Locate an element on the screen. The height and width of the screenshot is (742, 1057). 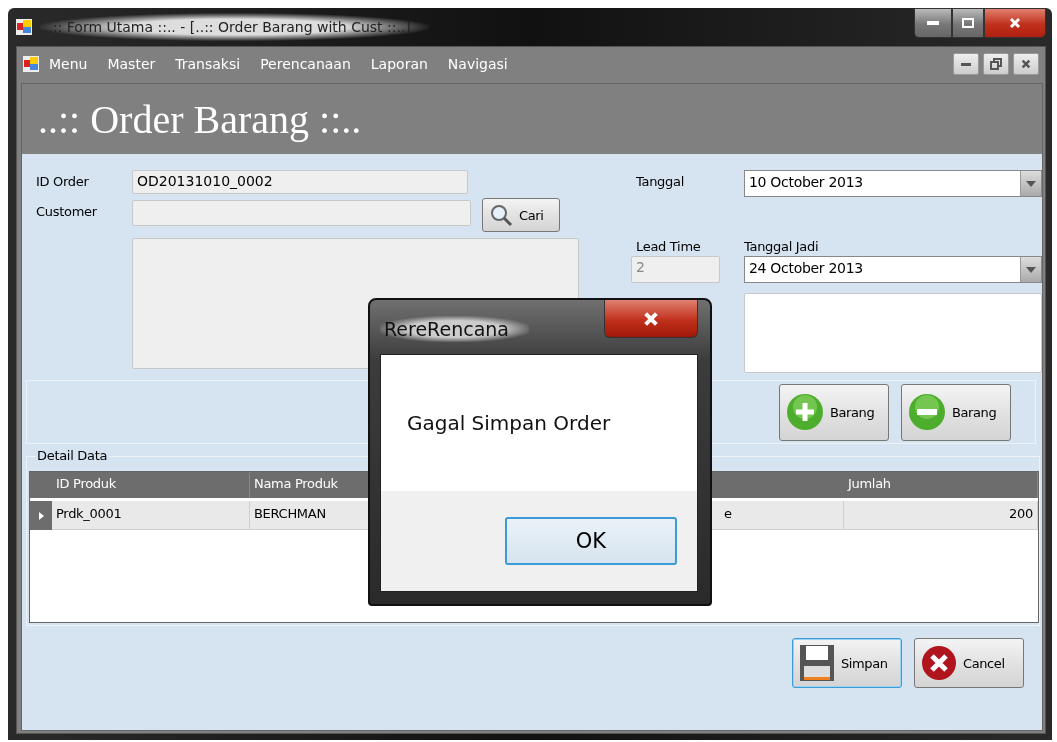
field-label: Lead Time is located at coordinates (669, 246).